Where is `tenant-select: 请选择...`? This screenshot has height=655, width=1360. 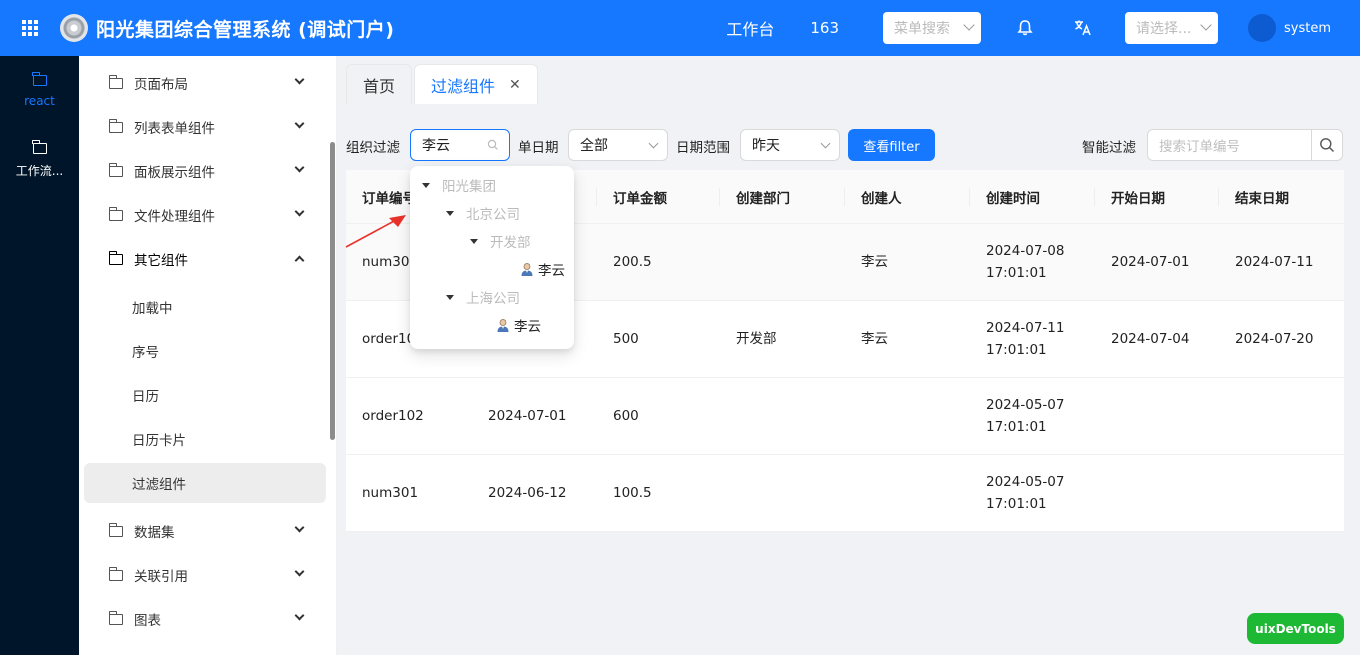 tenant-select: 请选择... is located at coordinates (1171, 28).